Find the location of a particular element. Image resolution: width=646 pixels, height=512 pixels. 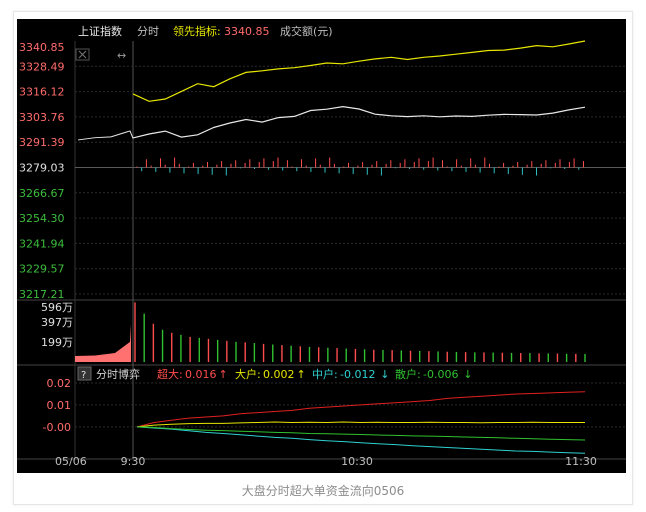

y-tick-label: 3241.94 is located at coordinates (42, 243).